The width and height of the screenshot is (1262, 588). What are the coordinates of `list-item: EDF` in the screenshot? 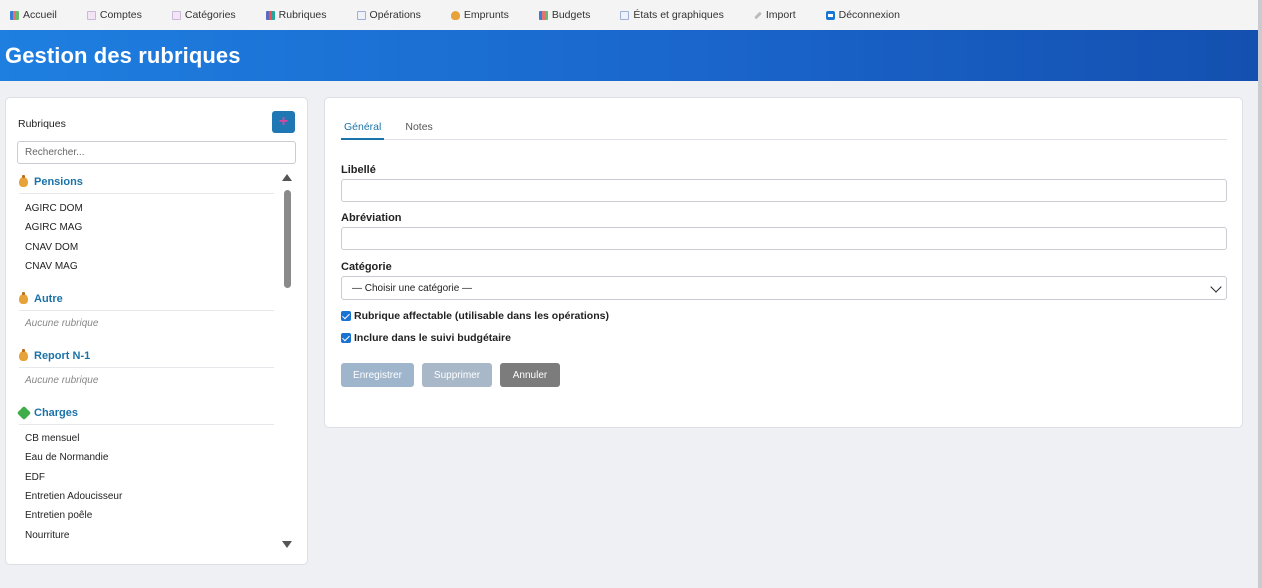 It's located at (144, 477).